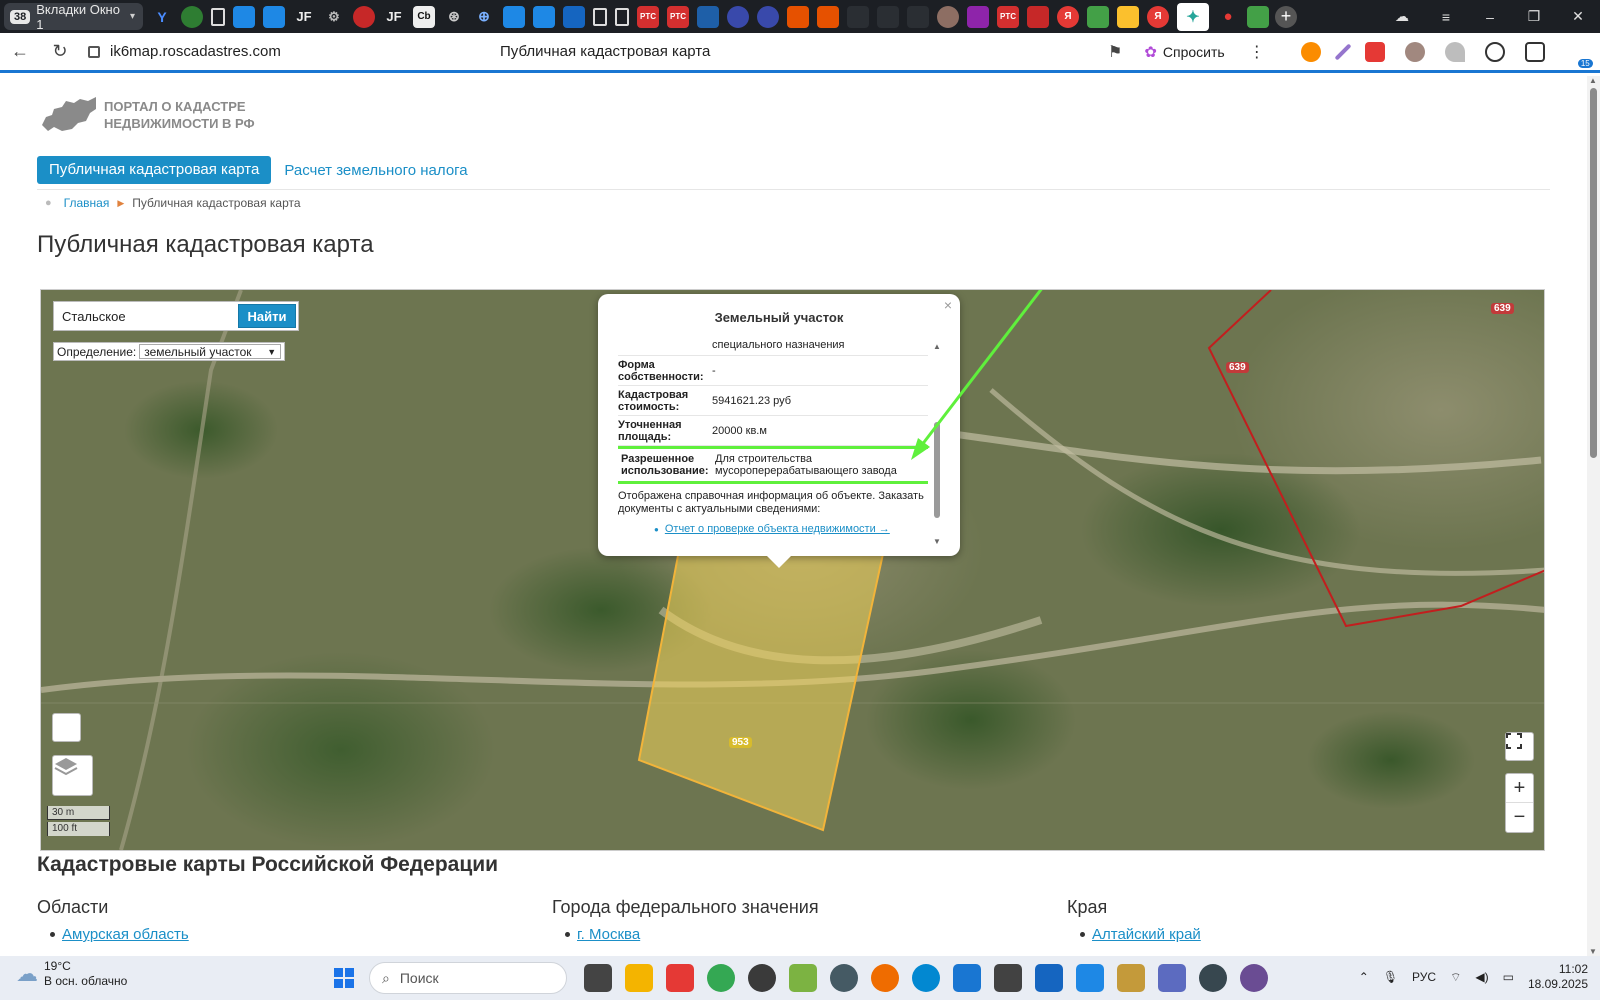  What do you see at coordinates (1193, 16) in the screenshot?
I see `active-tab-roscadastres: ✦` at bounding box center [1193, 16].